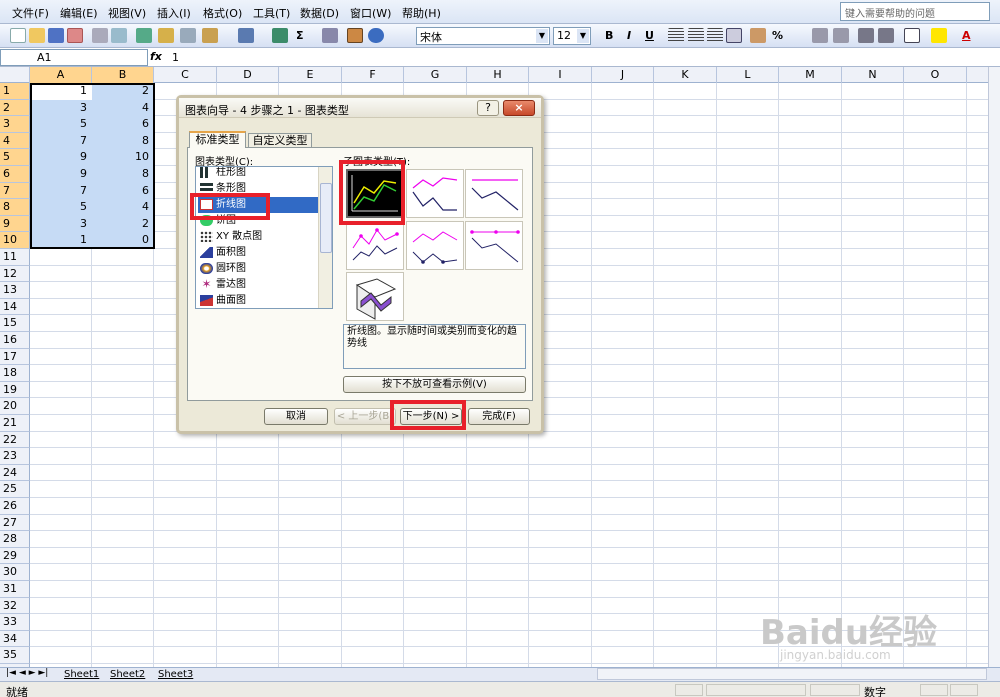  What do you see at coordinates (560, 75) in the screenshot?
I see `column-header: I` at bounding box center [560, 75].